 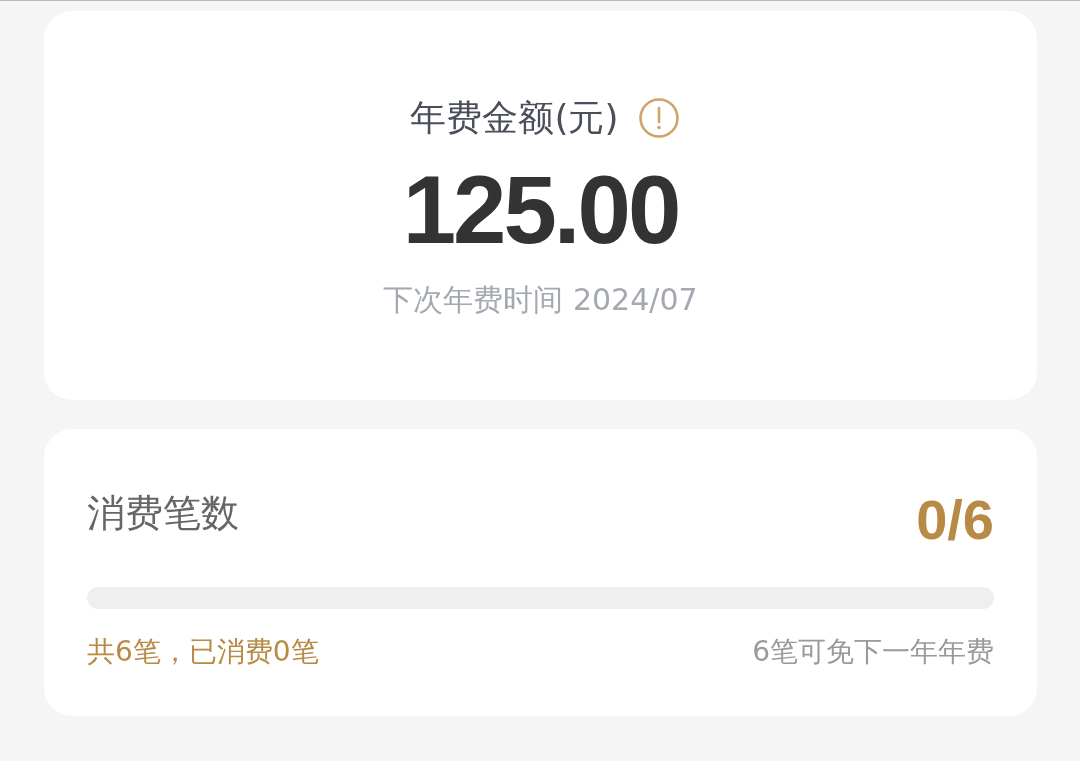 What do you see at coordinates (163, 513) in the screenshot?
I see `transaction-count-title: 消费笔数` at bounding box center [163, 513].